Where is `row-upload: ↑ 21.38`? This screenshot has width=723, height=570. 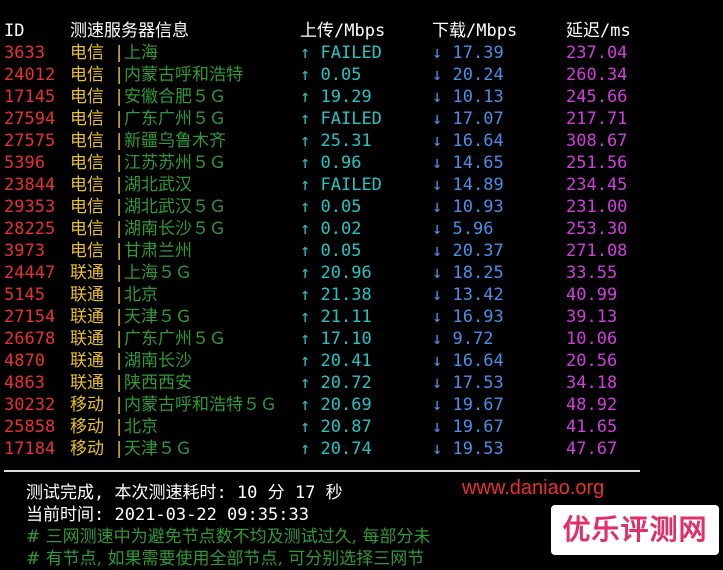 row-upload: ↑ 21.38 is located at coordinates (336, 295).